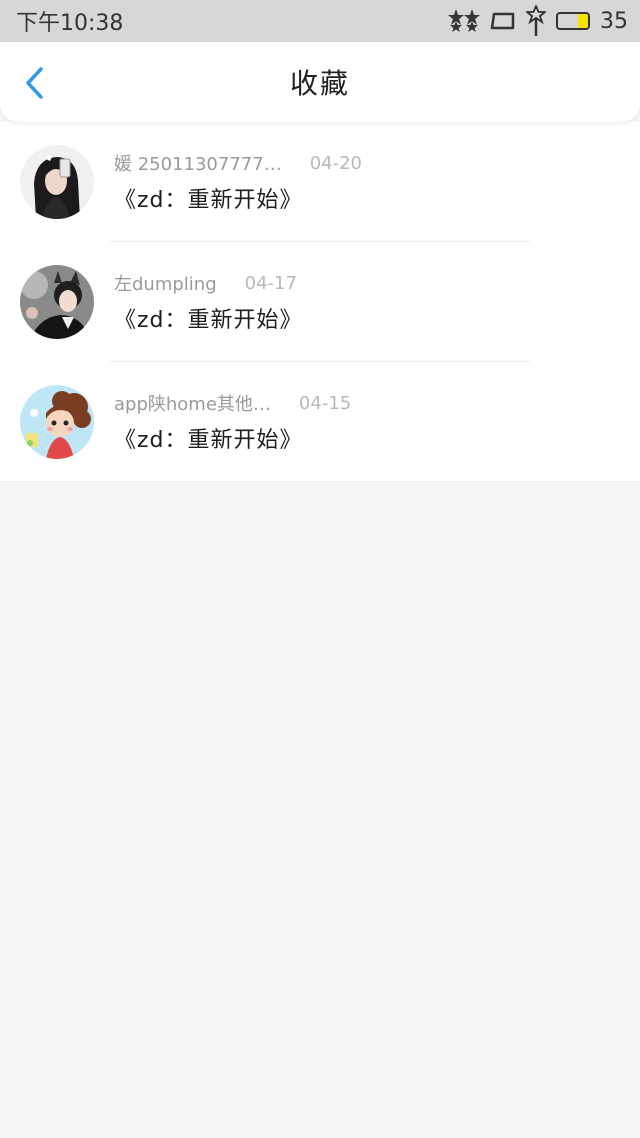  I want to click on antenna-icon, so click(536, 21).